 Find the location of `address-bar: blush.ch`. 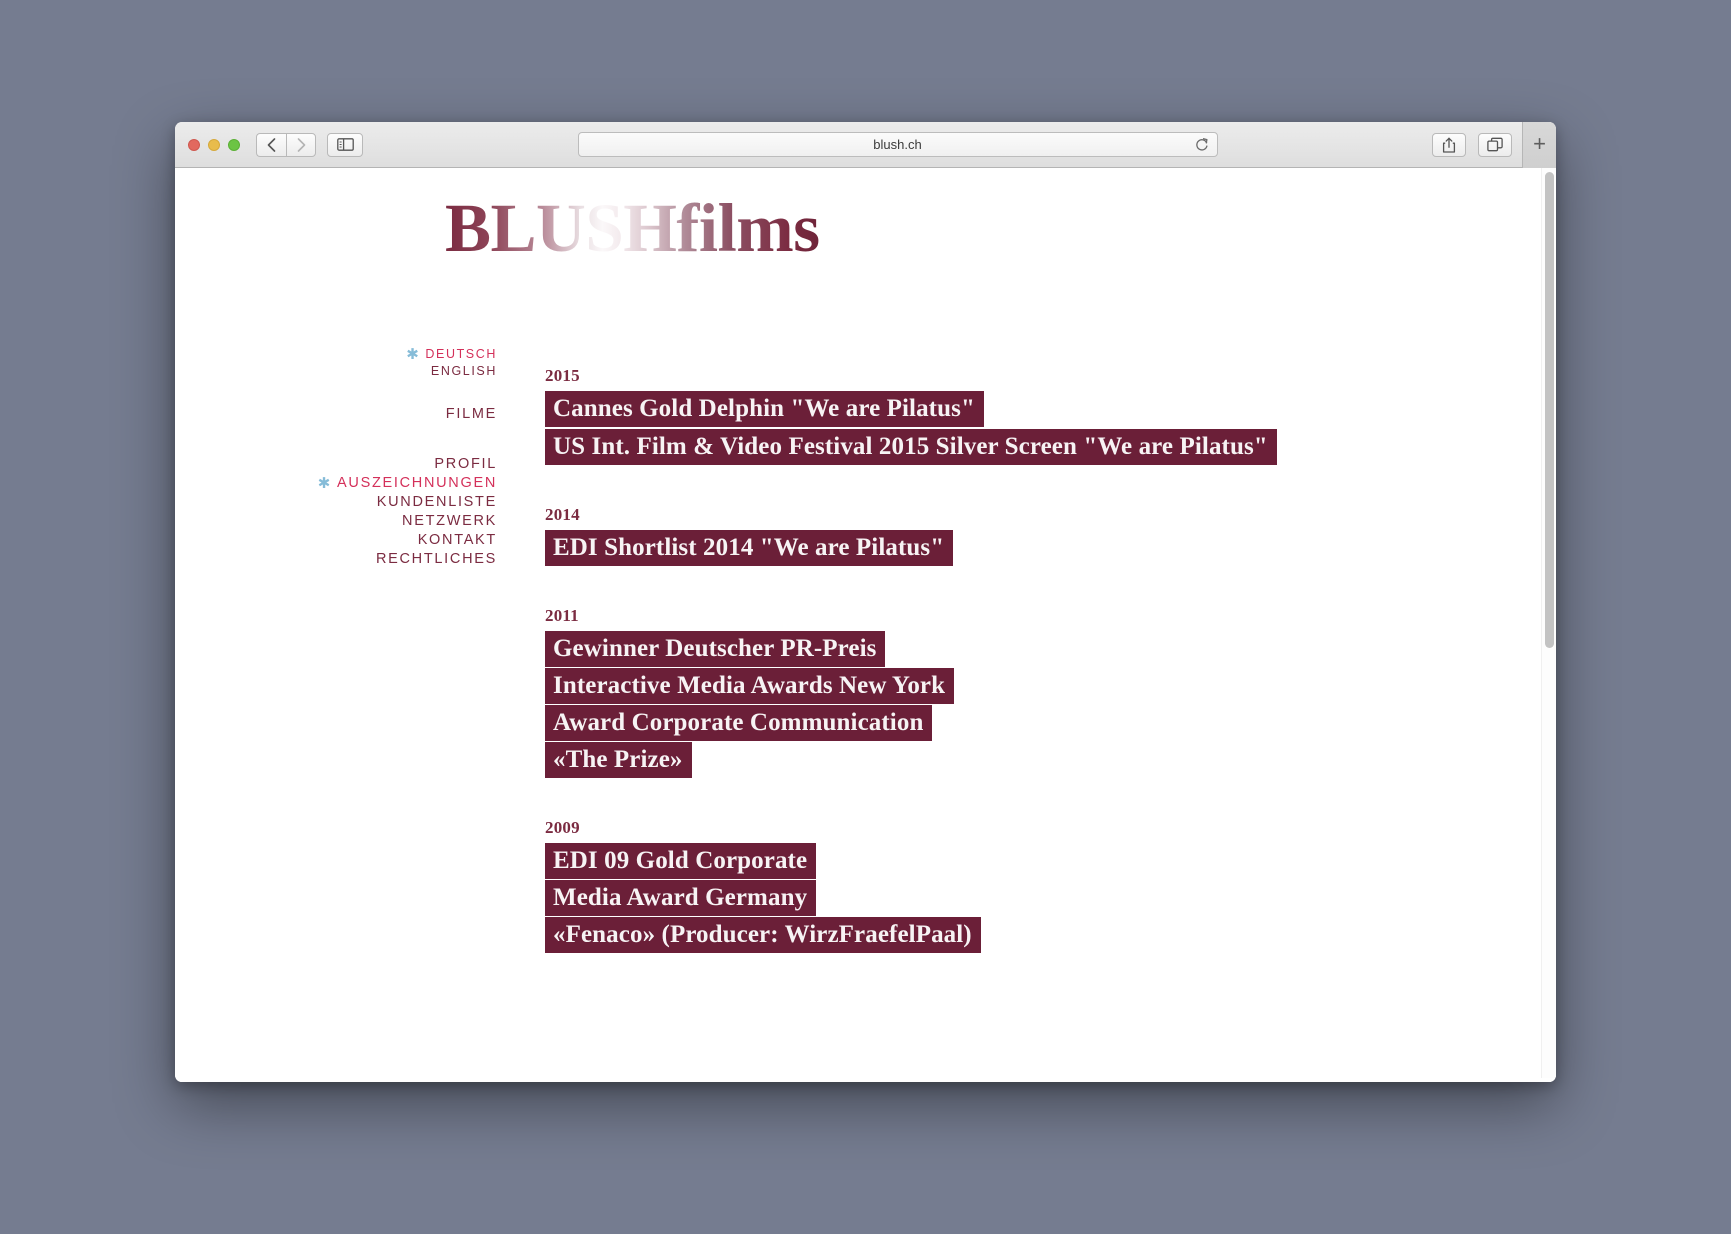

address-bar: blush.ch is located at coordinates (897, 144).